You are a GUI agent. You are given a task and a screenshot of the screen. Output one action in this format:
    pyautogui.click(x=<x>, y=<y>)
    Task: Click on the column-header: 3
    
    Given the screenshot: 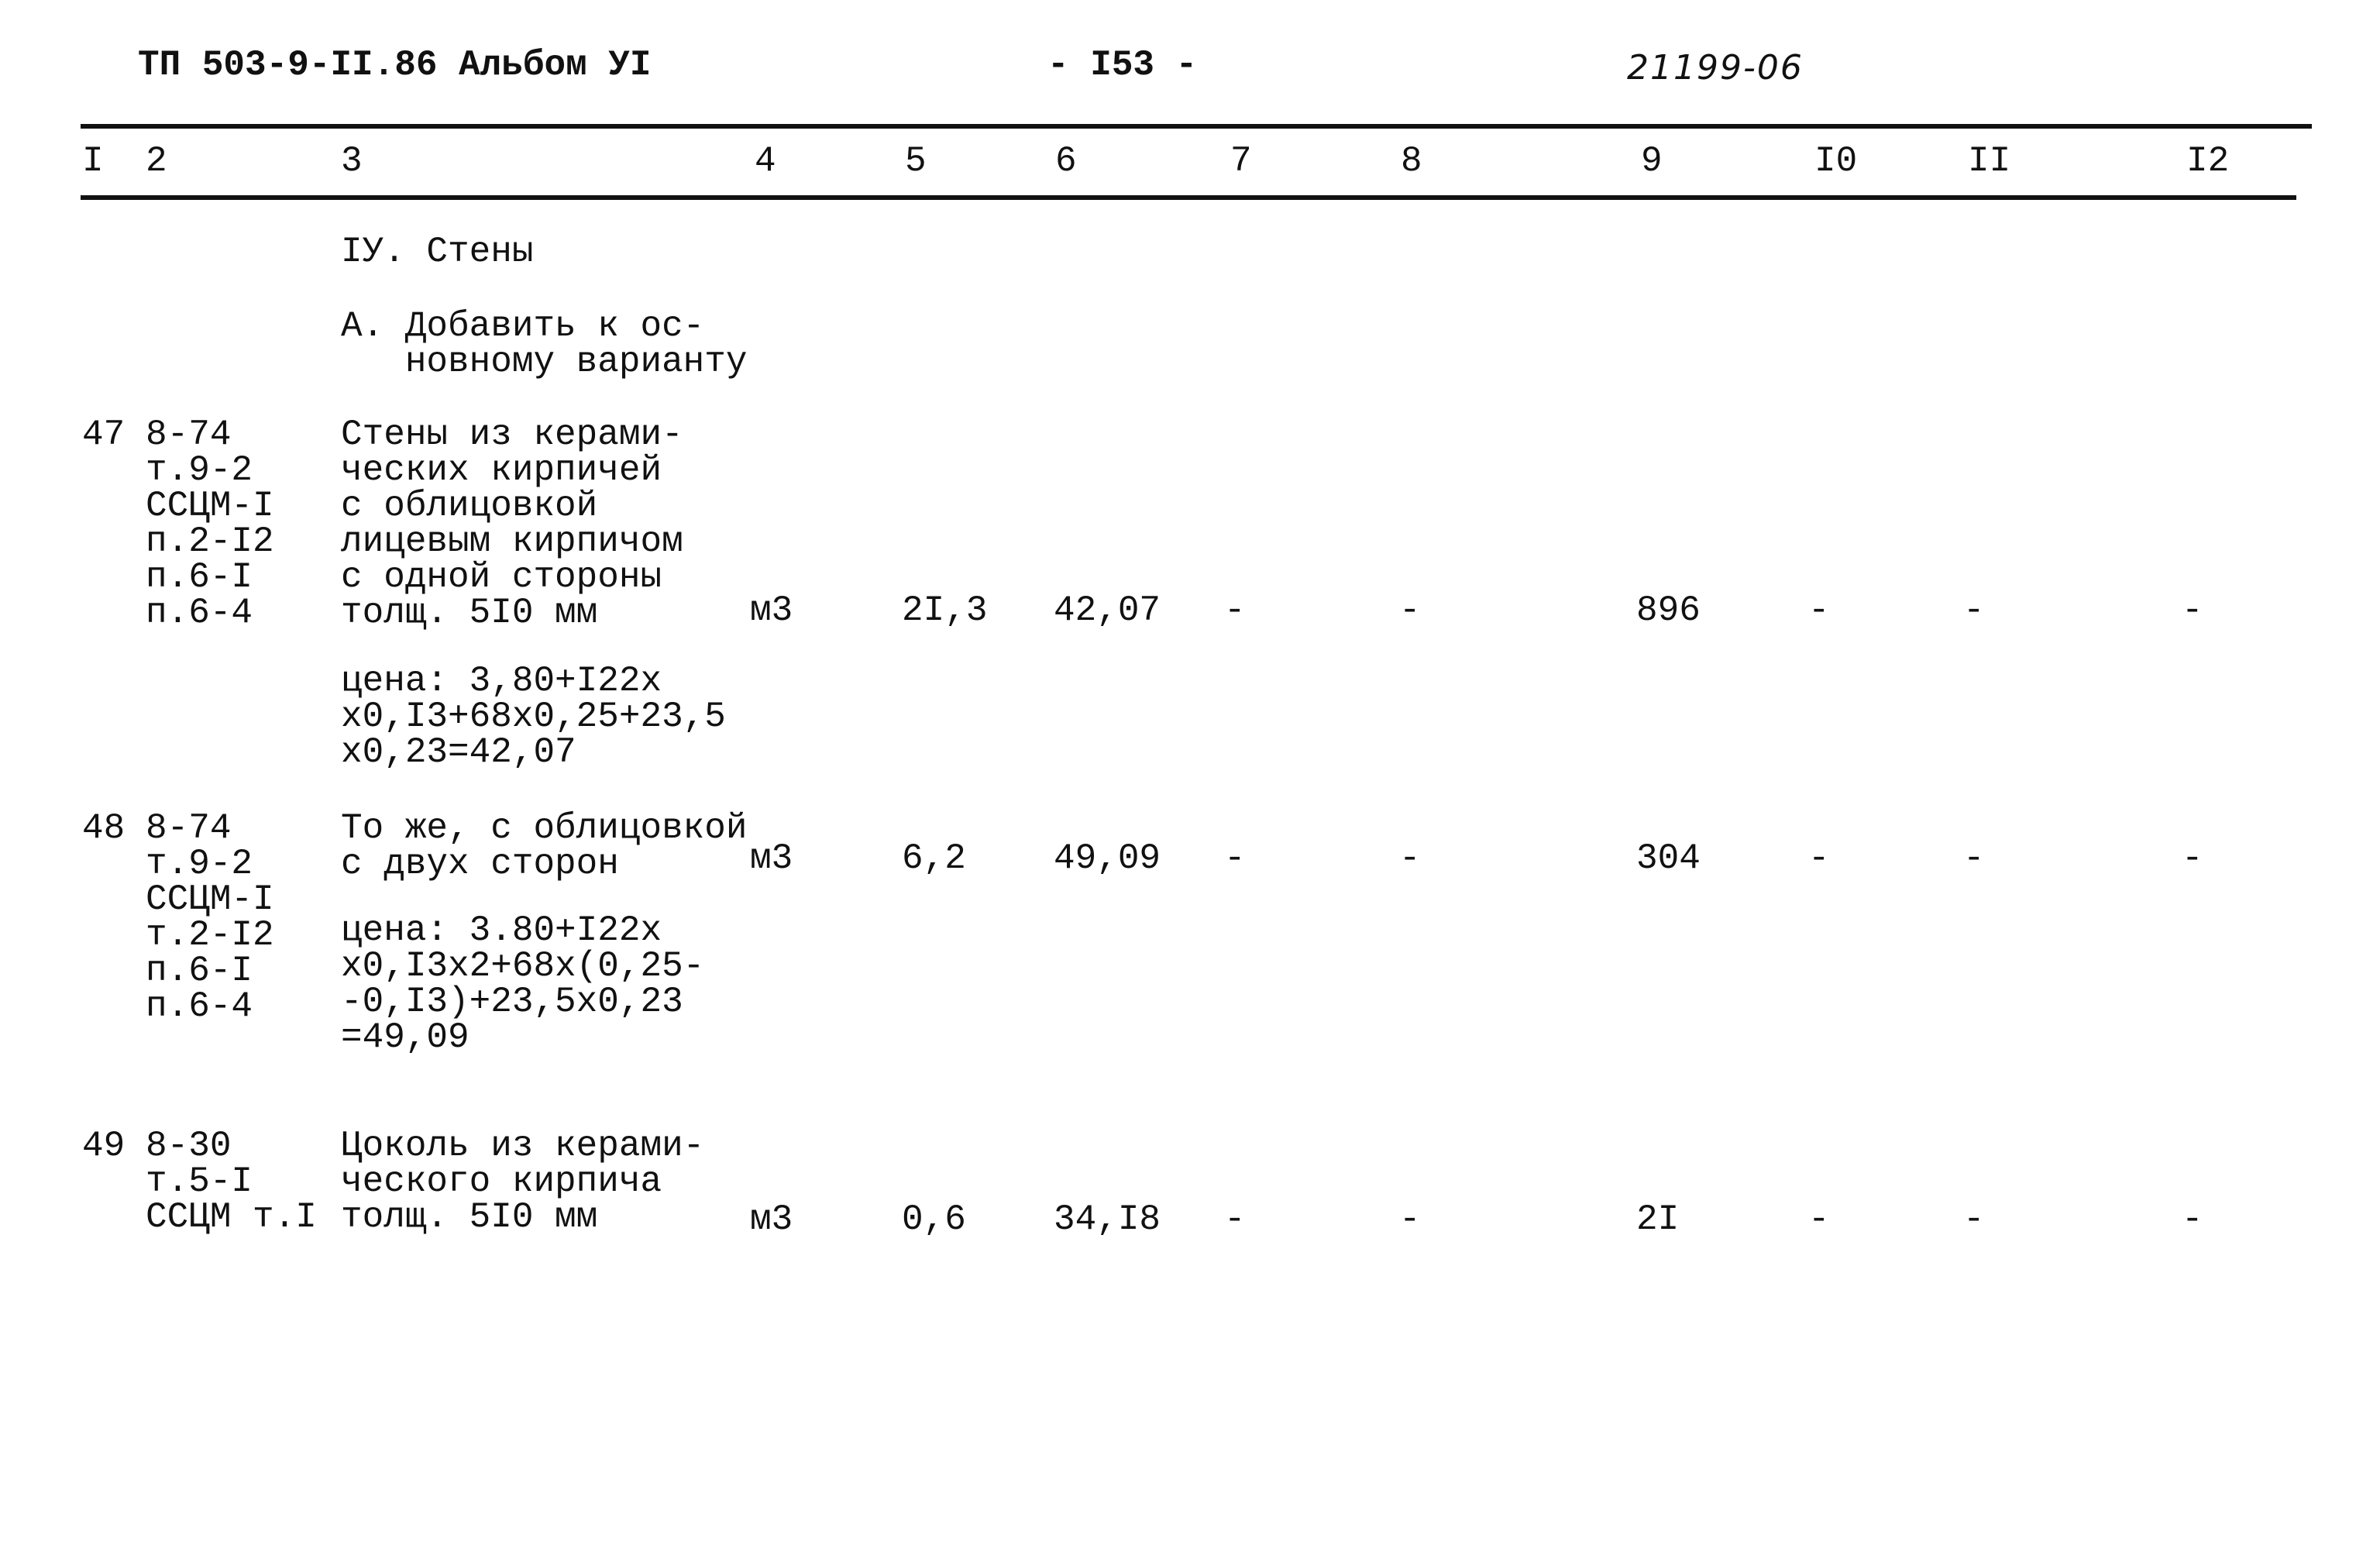 What is the action you would take?
    pyautogui.click(x=352, y=161)
    